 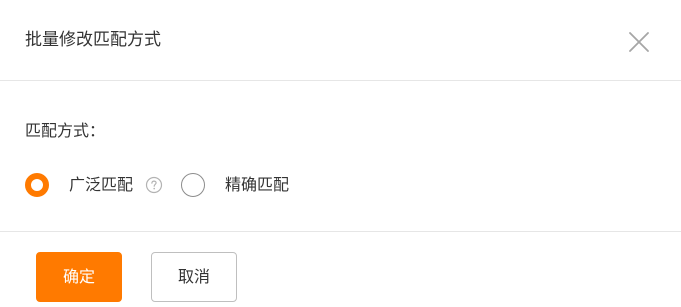 I want to click on cancel-button: 取消, so click(x=194, y=277).